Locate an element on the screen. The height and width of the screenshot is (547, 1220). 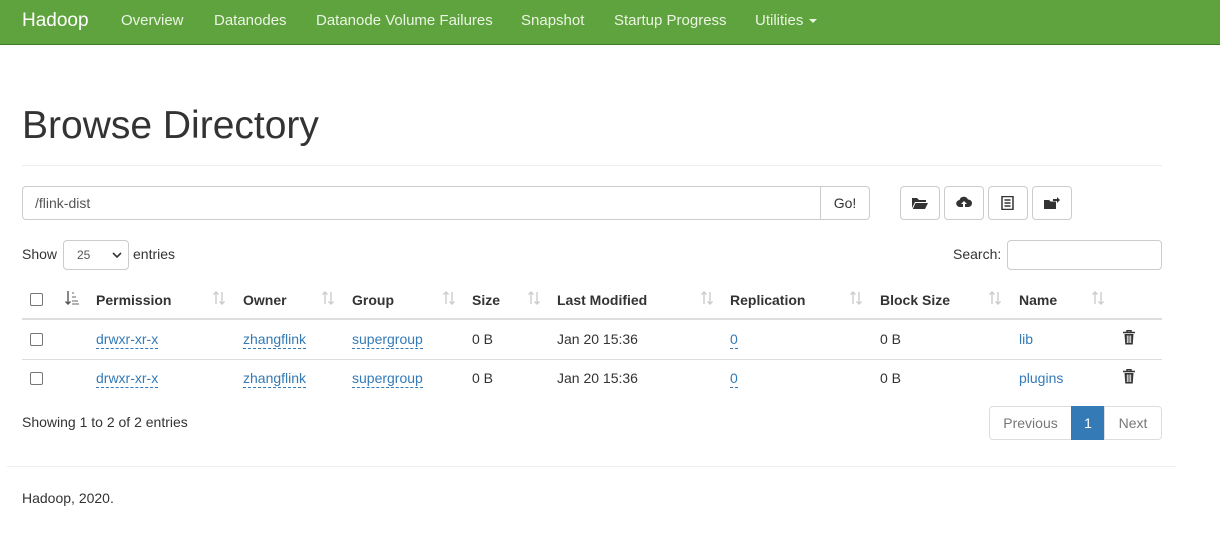
entries-label: entries is located at coordinates (154, 254).